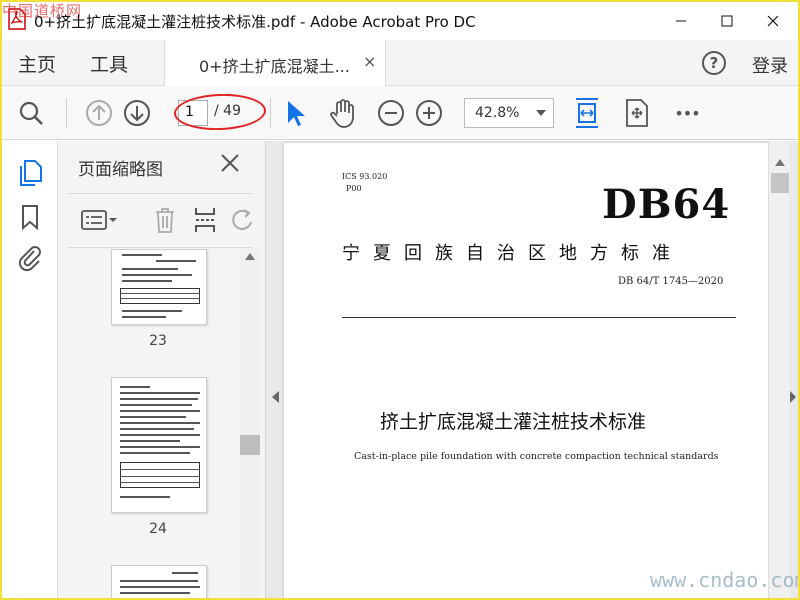  I want to click on expand-page-icon, so click(637, 113).